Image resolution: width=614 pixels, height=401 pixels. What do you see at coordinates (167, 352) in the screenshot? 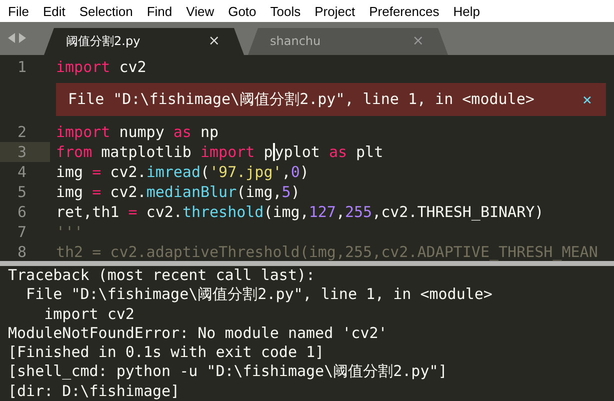
I see `output-line: [Finished in 0.1s with exit code 1]` at bounding box center [167, 352].